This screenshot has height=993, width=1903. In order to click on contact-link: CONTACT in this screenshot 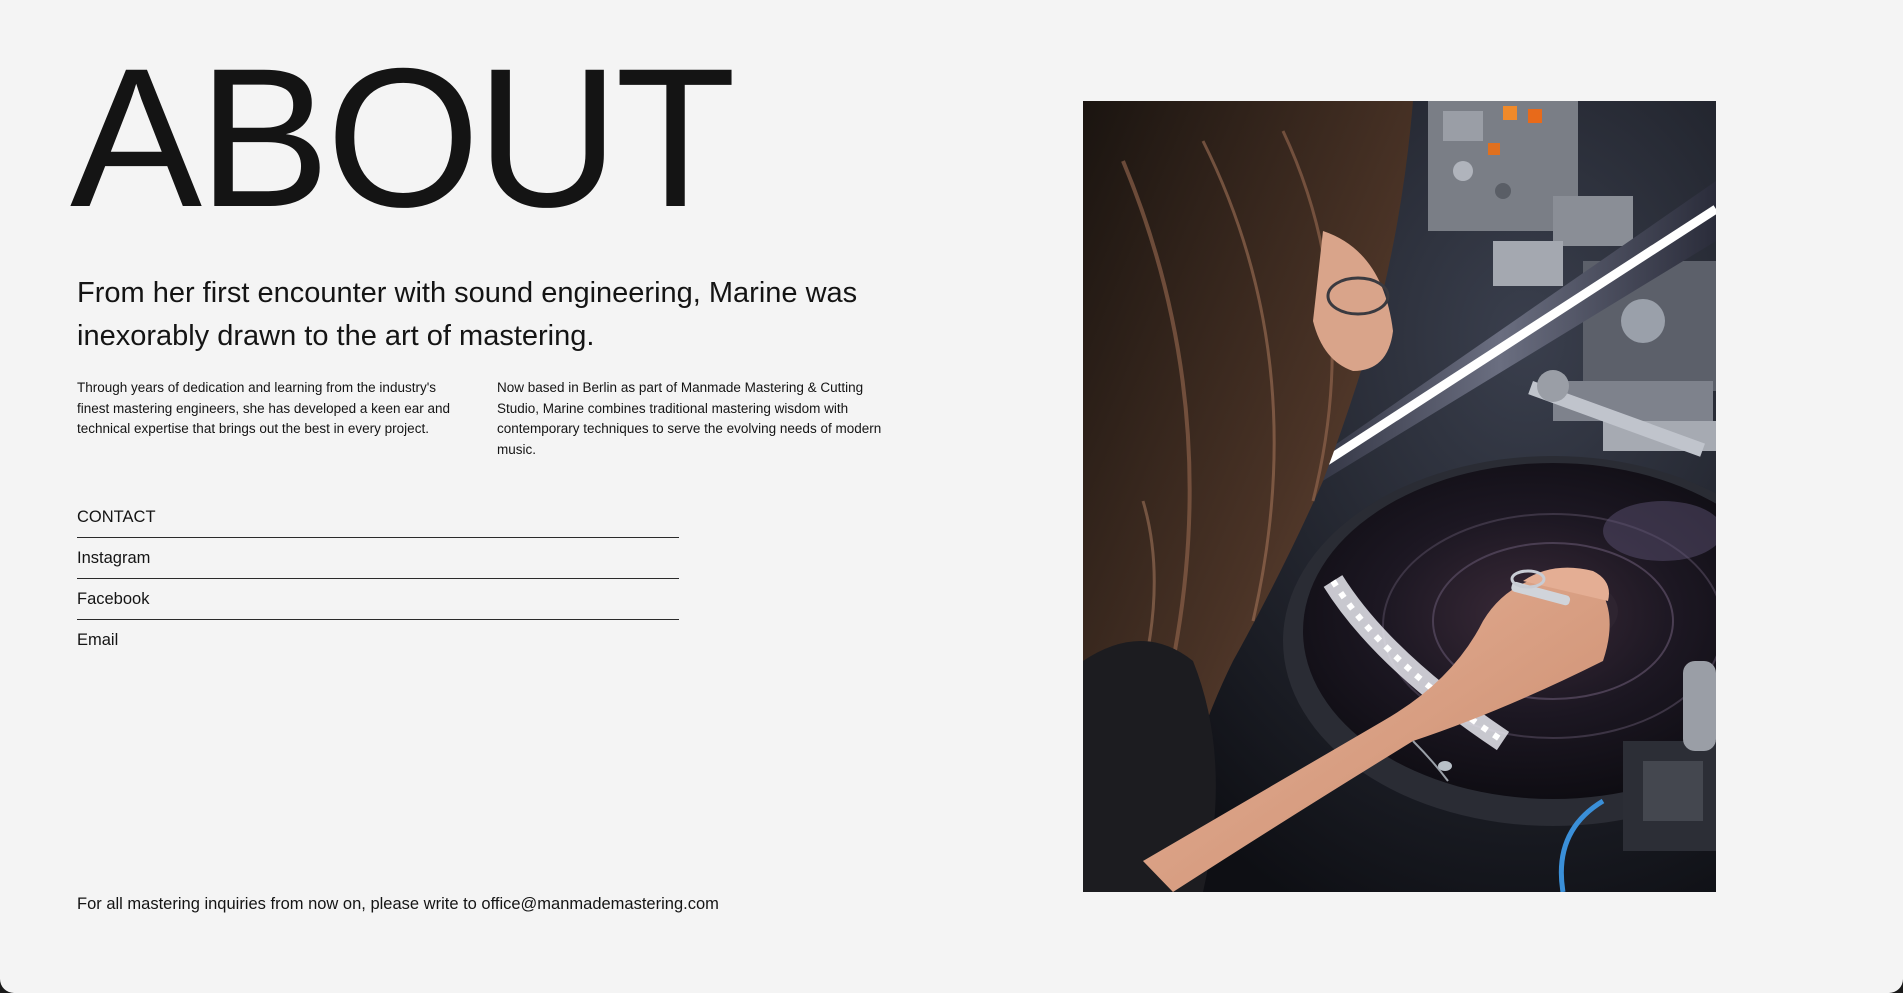, I will do `click(378, 517)`.